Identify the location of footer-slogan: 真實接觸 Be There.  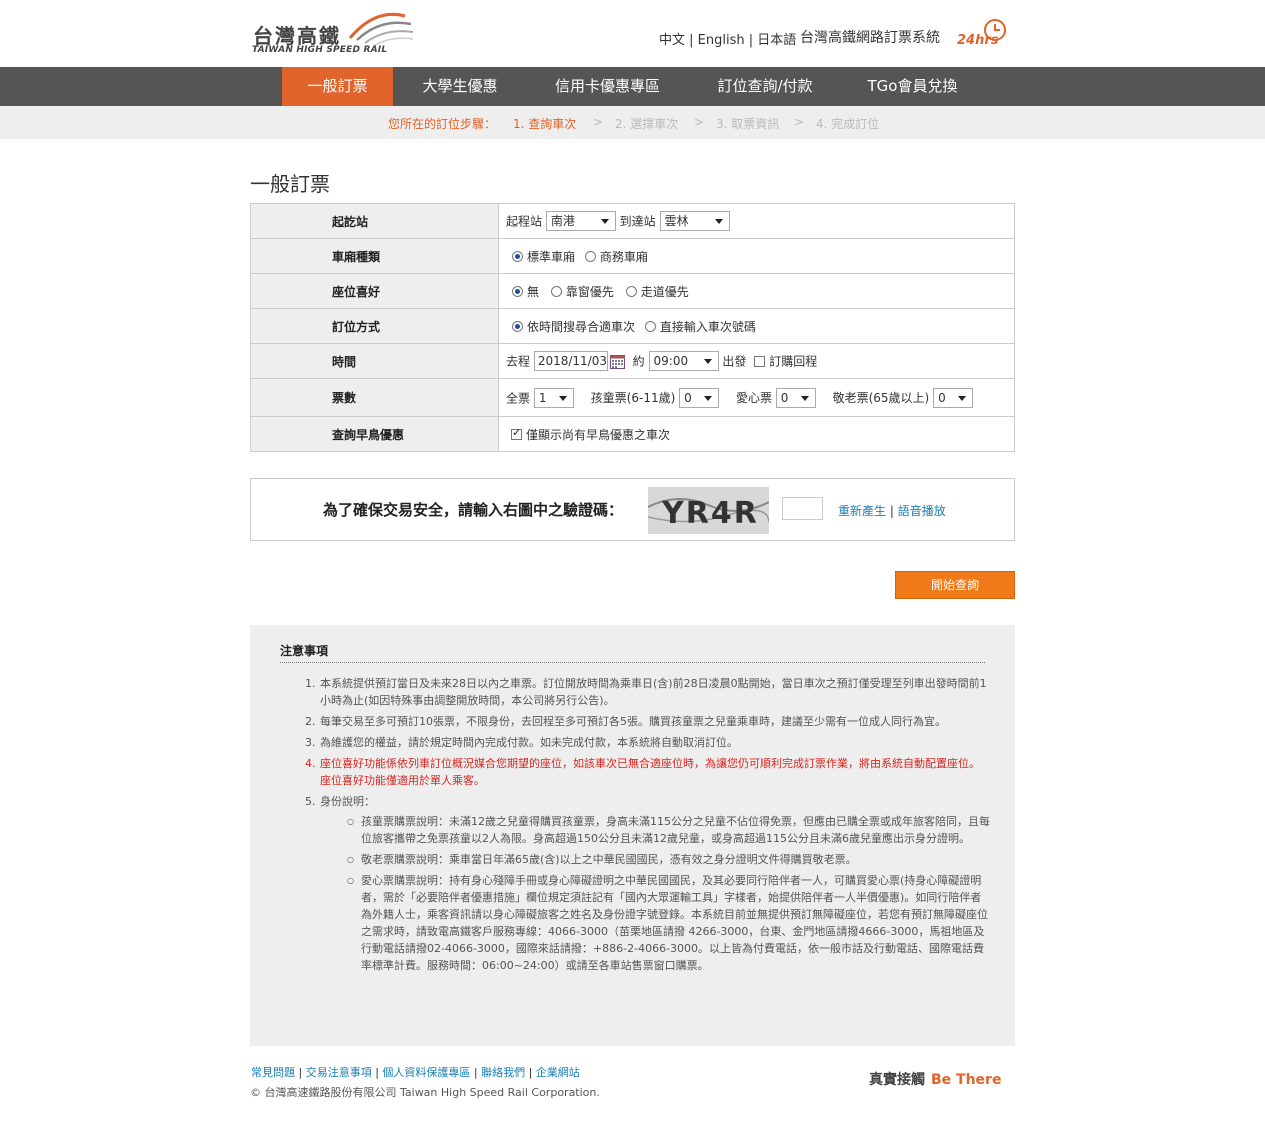
(935, 1079).